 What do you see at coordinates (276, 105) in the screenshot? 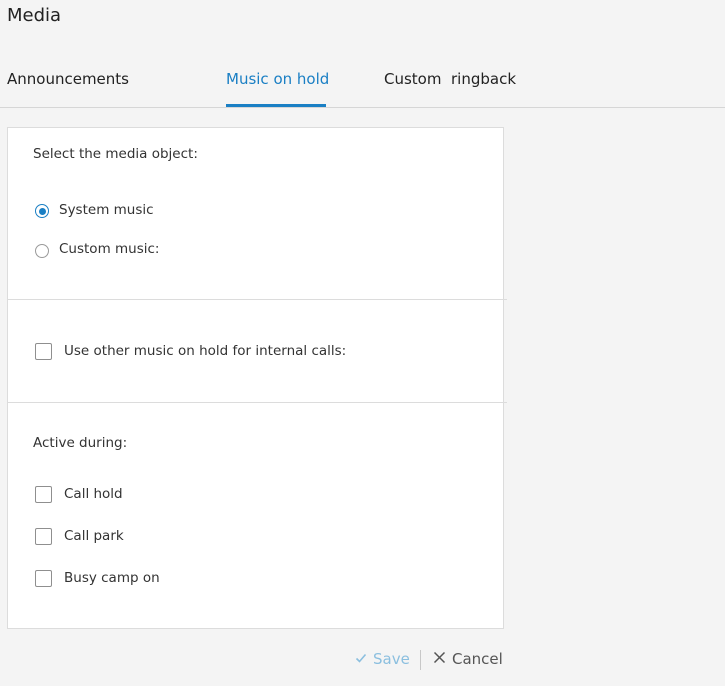
I see `active-tab-indicator` at bounding box center [276, 105].